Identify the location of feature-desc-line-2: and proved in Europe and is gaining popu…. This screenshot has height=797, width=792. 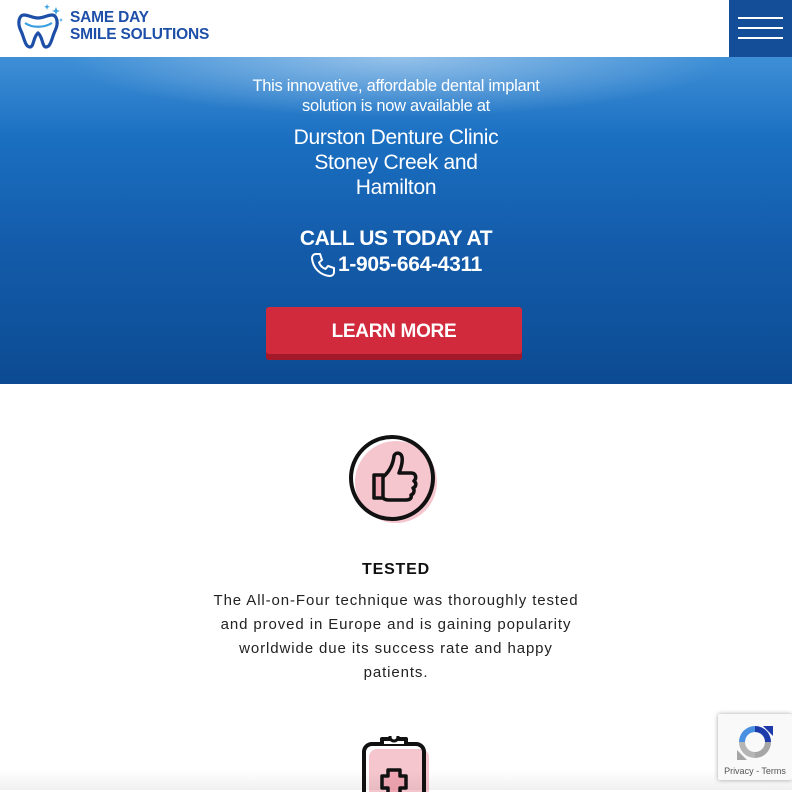
(396, 624).